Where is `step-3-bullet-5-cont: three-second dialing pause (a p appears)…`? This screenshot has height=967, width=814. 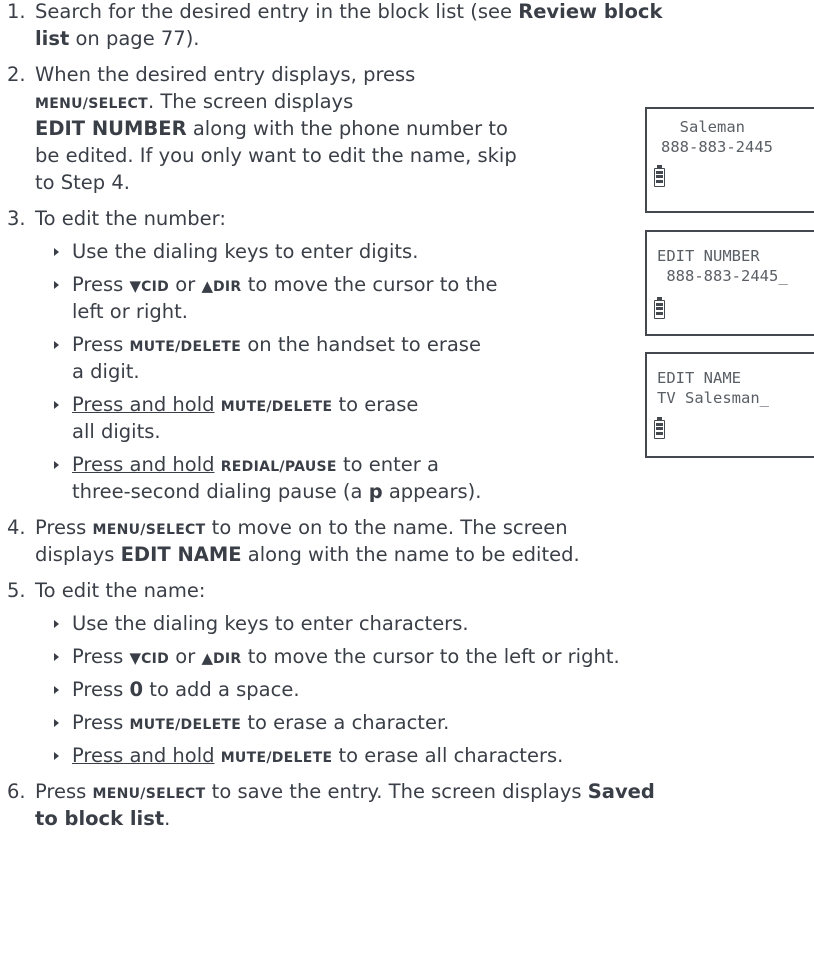 step-3-bullet-5-cont: three-second dialing pause (a p appears)… is located at coordinates (277, 491).